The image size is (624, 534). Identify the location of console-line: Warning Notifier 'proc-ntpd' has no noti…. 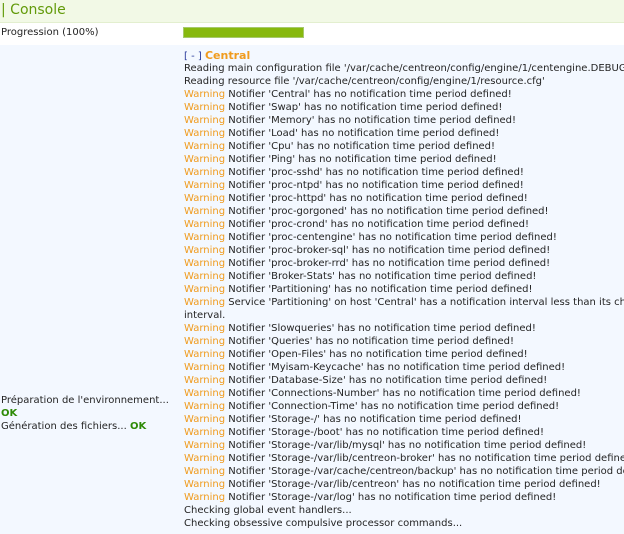
(404, 185).